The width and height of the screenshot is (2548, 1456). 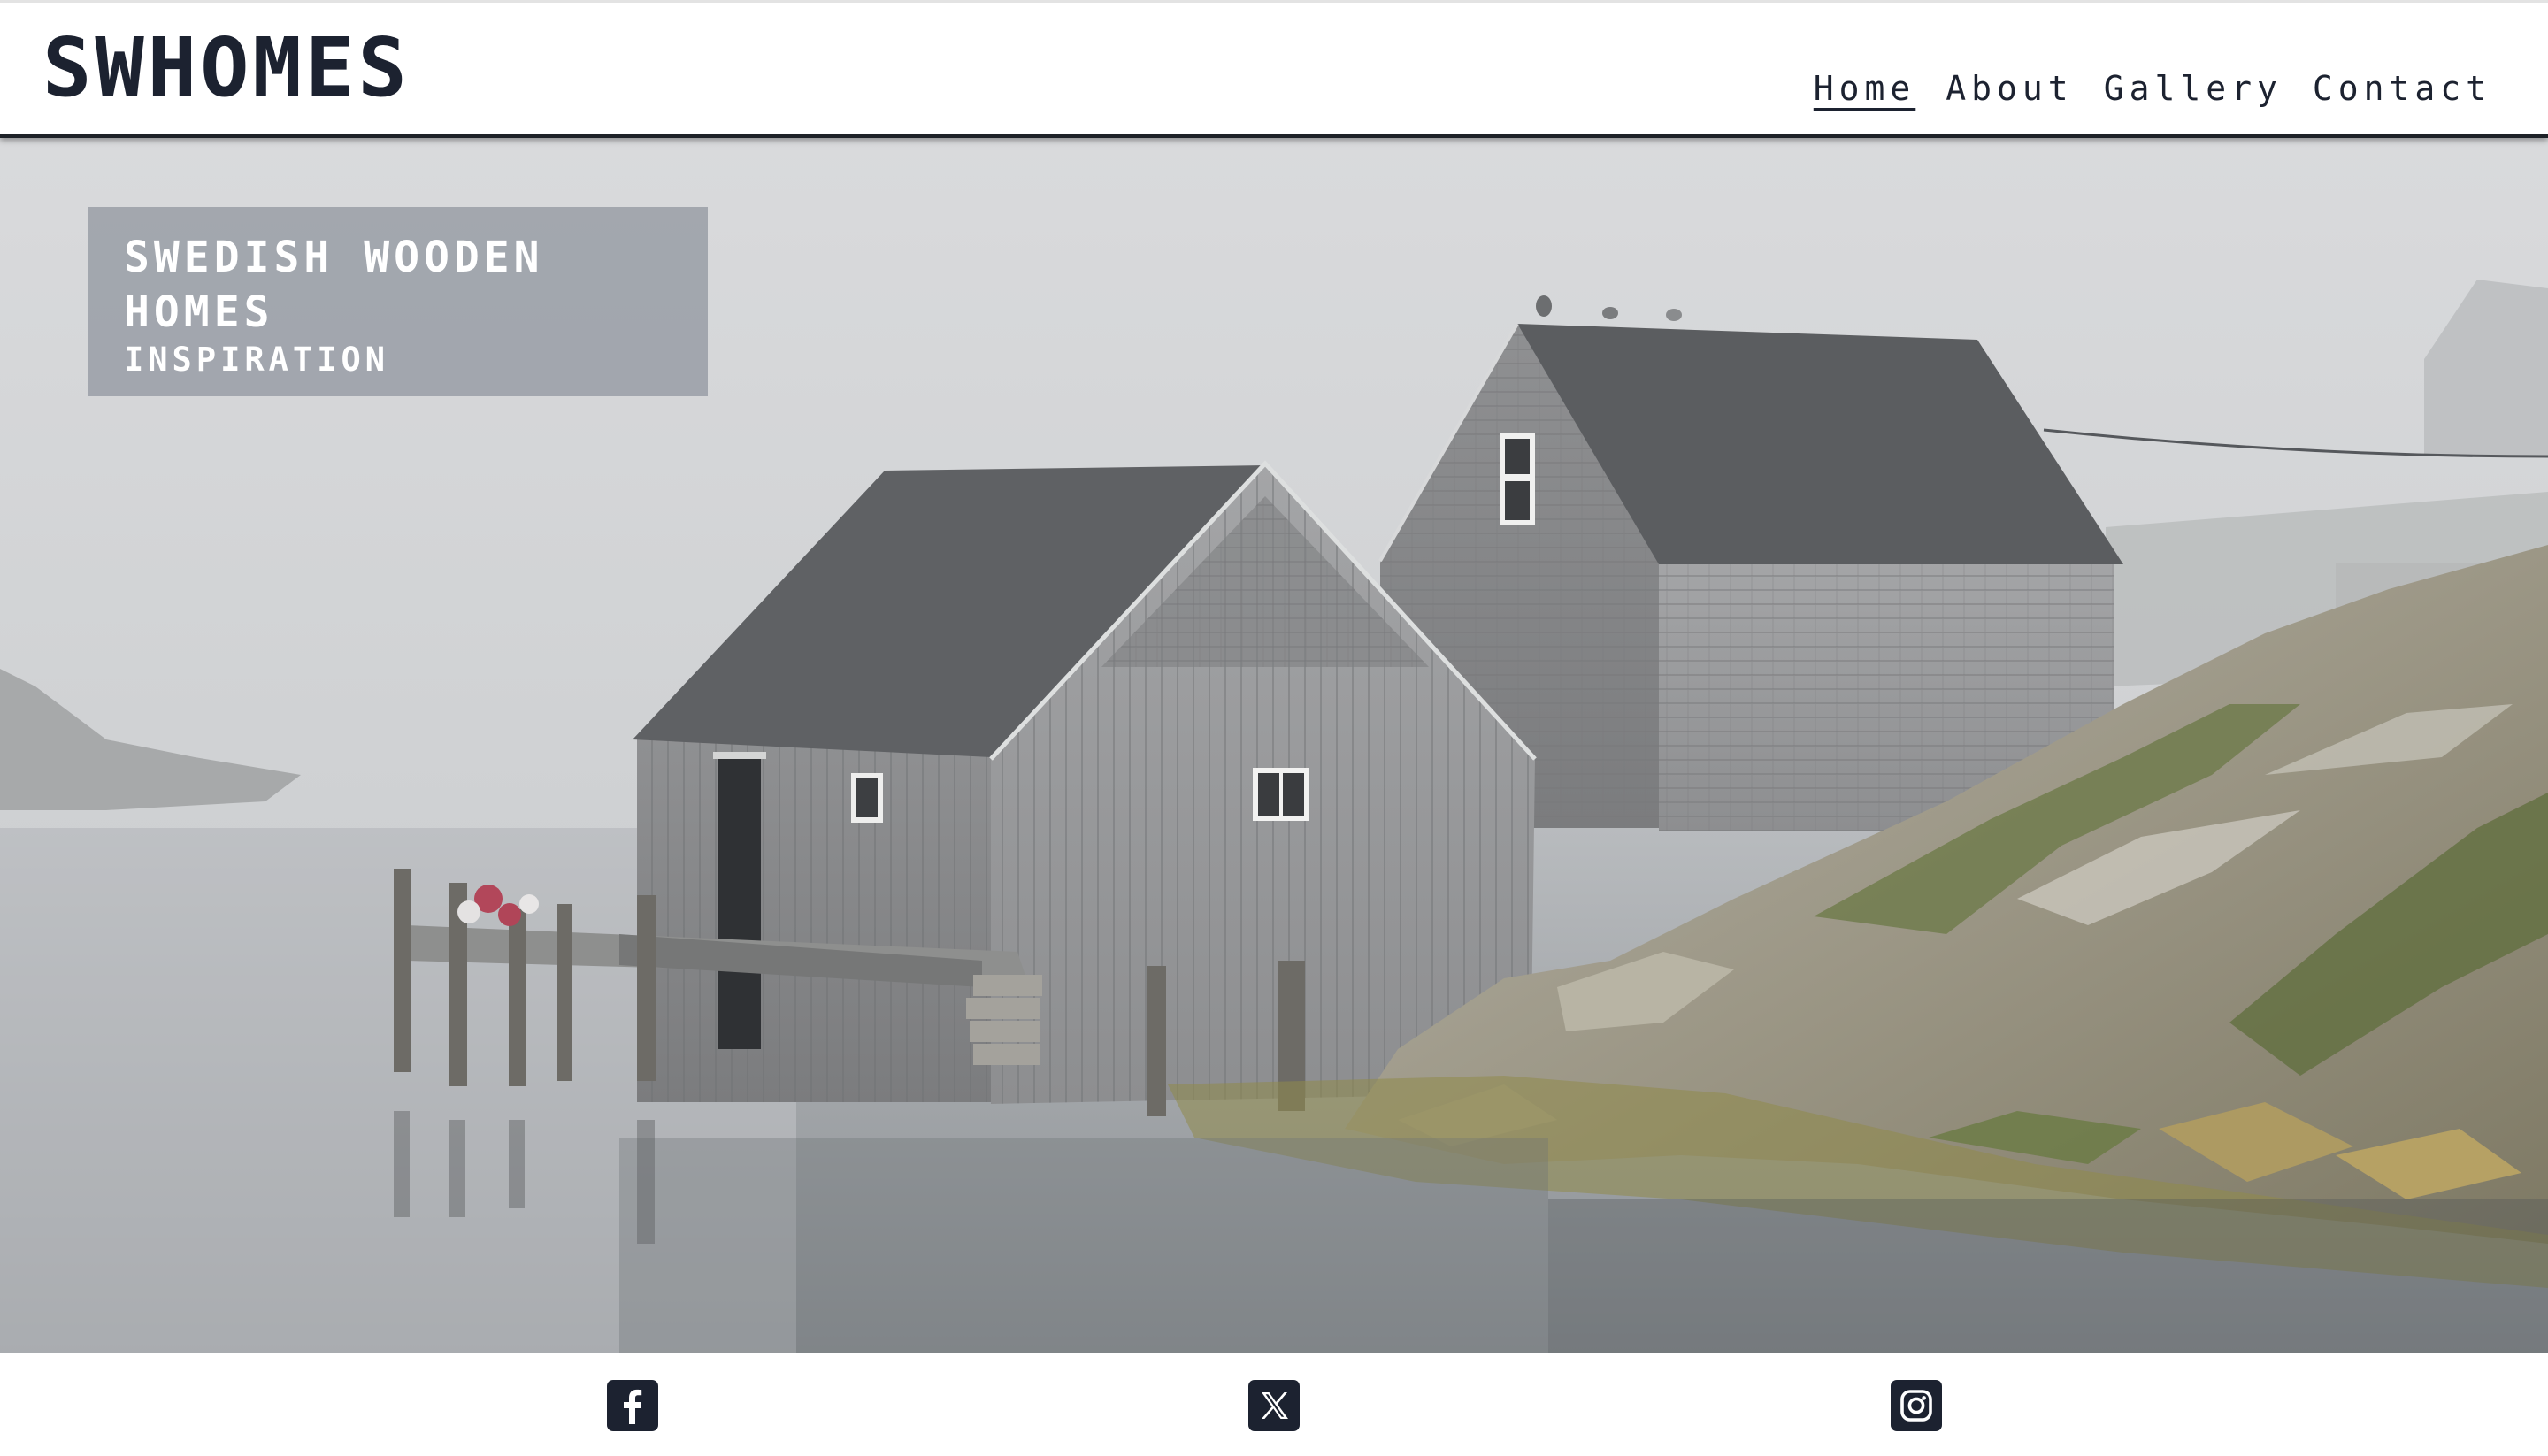 I want to click on site-footer, so click(x=1274, y=1404).